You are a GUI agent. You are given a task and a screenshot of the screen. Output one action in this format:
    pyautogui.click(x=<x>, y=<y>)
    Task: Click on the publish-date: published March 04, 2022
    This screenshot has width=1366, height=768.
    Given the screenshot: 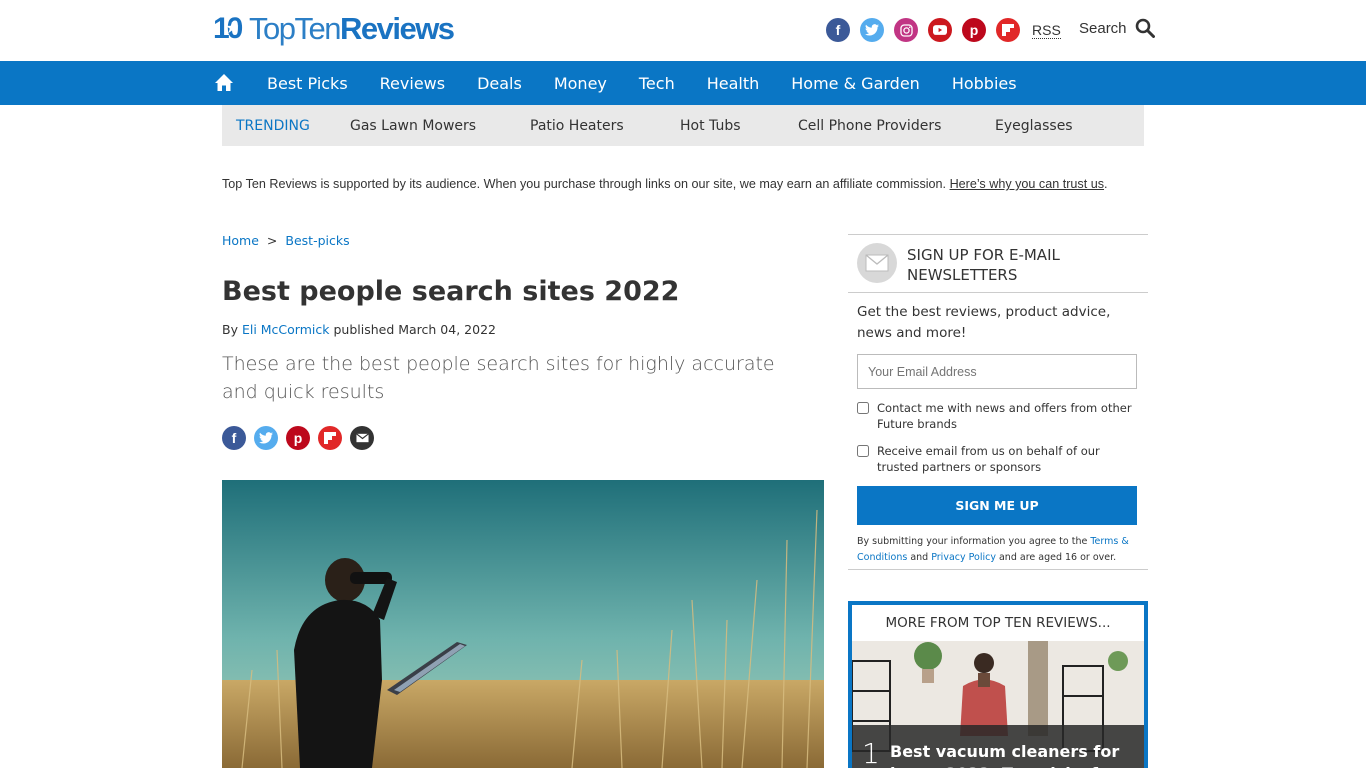 What is the action you would take?
    pyautogui.click(x=412, y=329)
    